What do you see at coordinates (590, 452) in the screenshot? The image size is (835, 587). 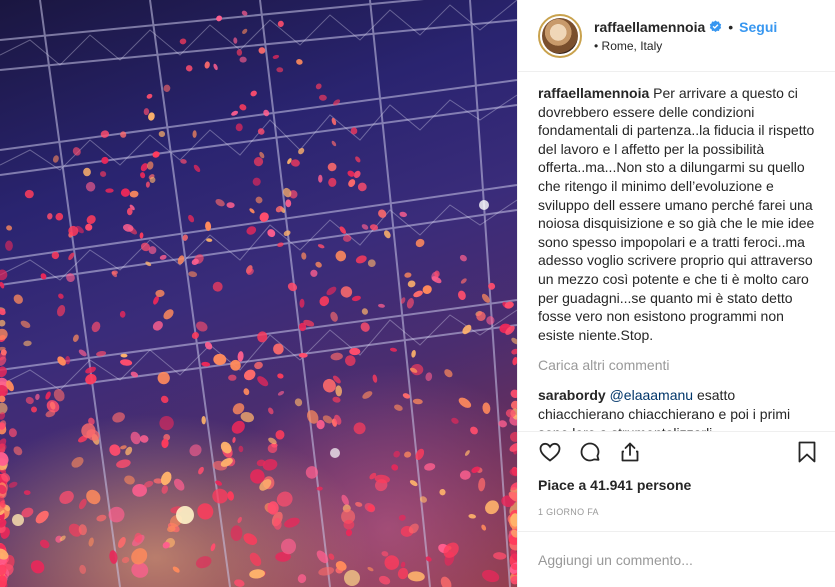 I see `comment-icon` at bounding box center [590, 452].